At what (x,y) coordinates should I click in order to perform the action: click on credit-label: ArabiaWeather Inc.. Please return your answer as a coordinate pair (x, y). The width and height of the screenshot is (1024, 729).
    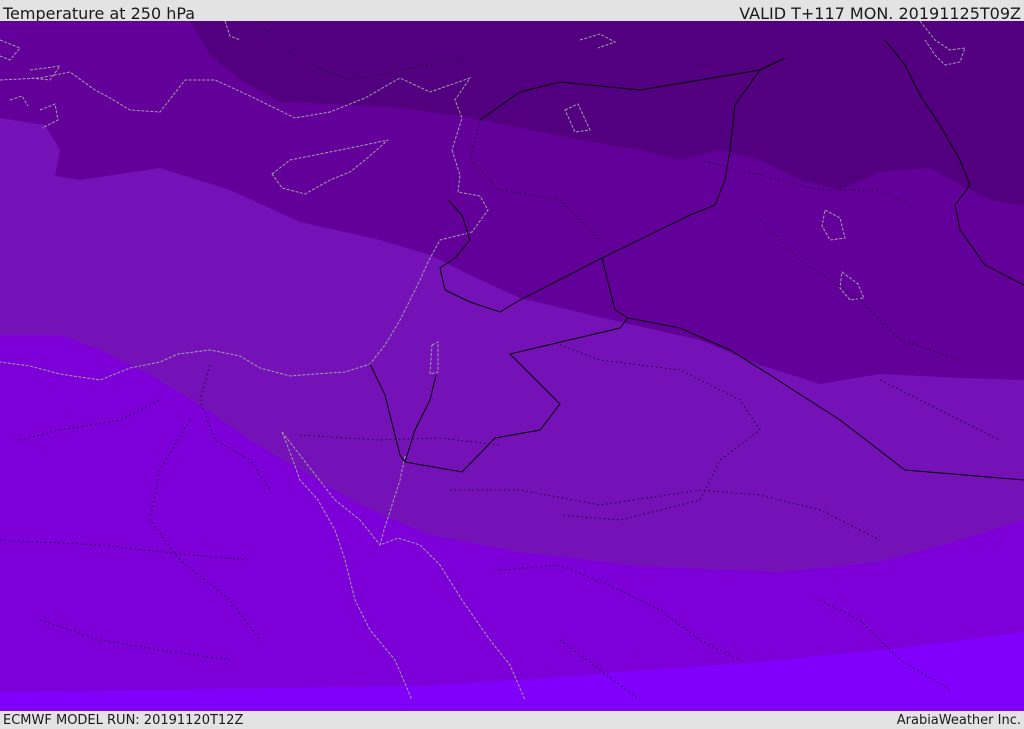
    Looking at the image, I should click on (958, 720).